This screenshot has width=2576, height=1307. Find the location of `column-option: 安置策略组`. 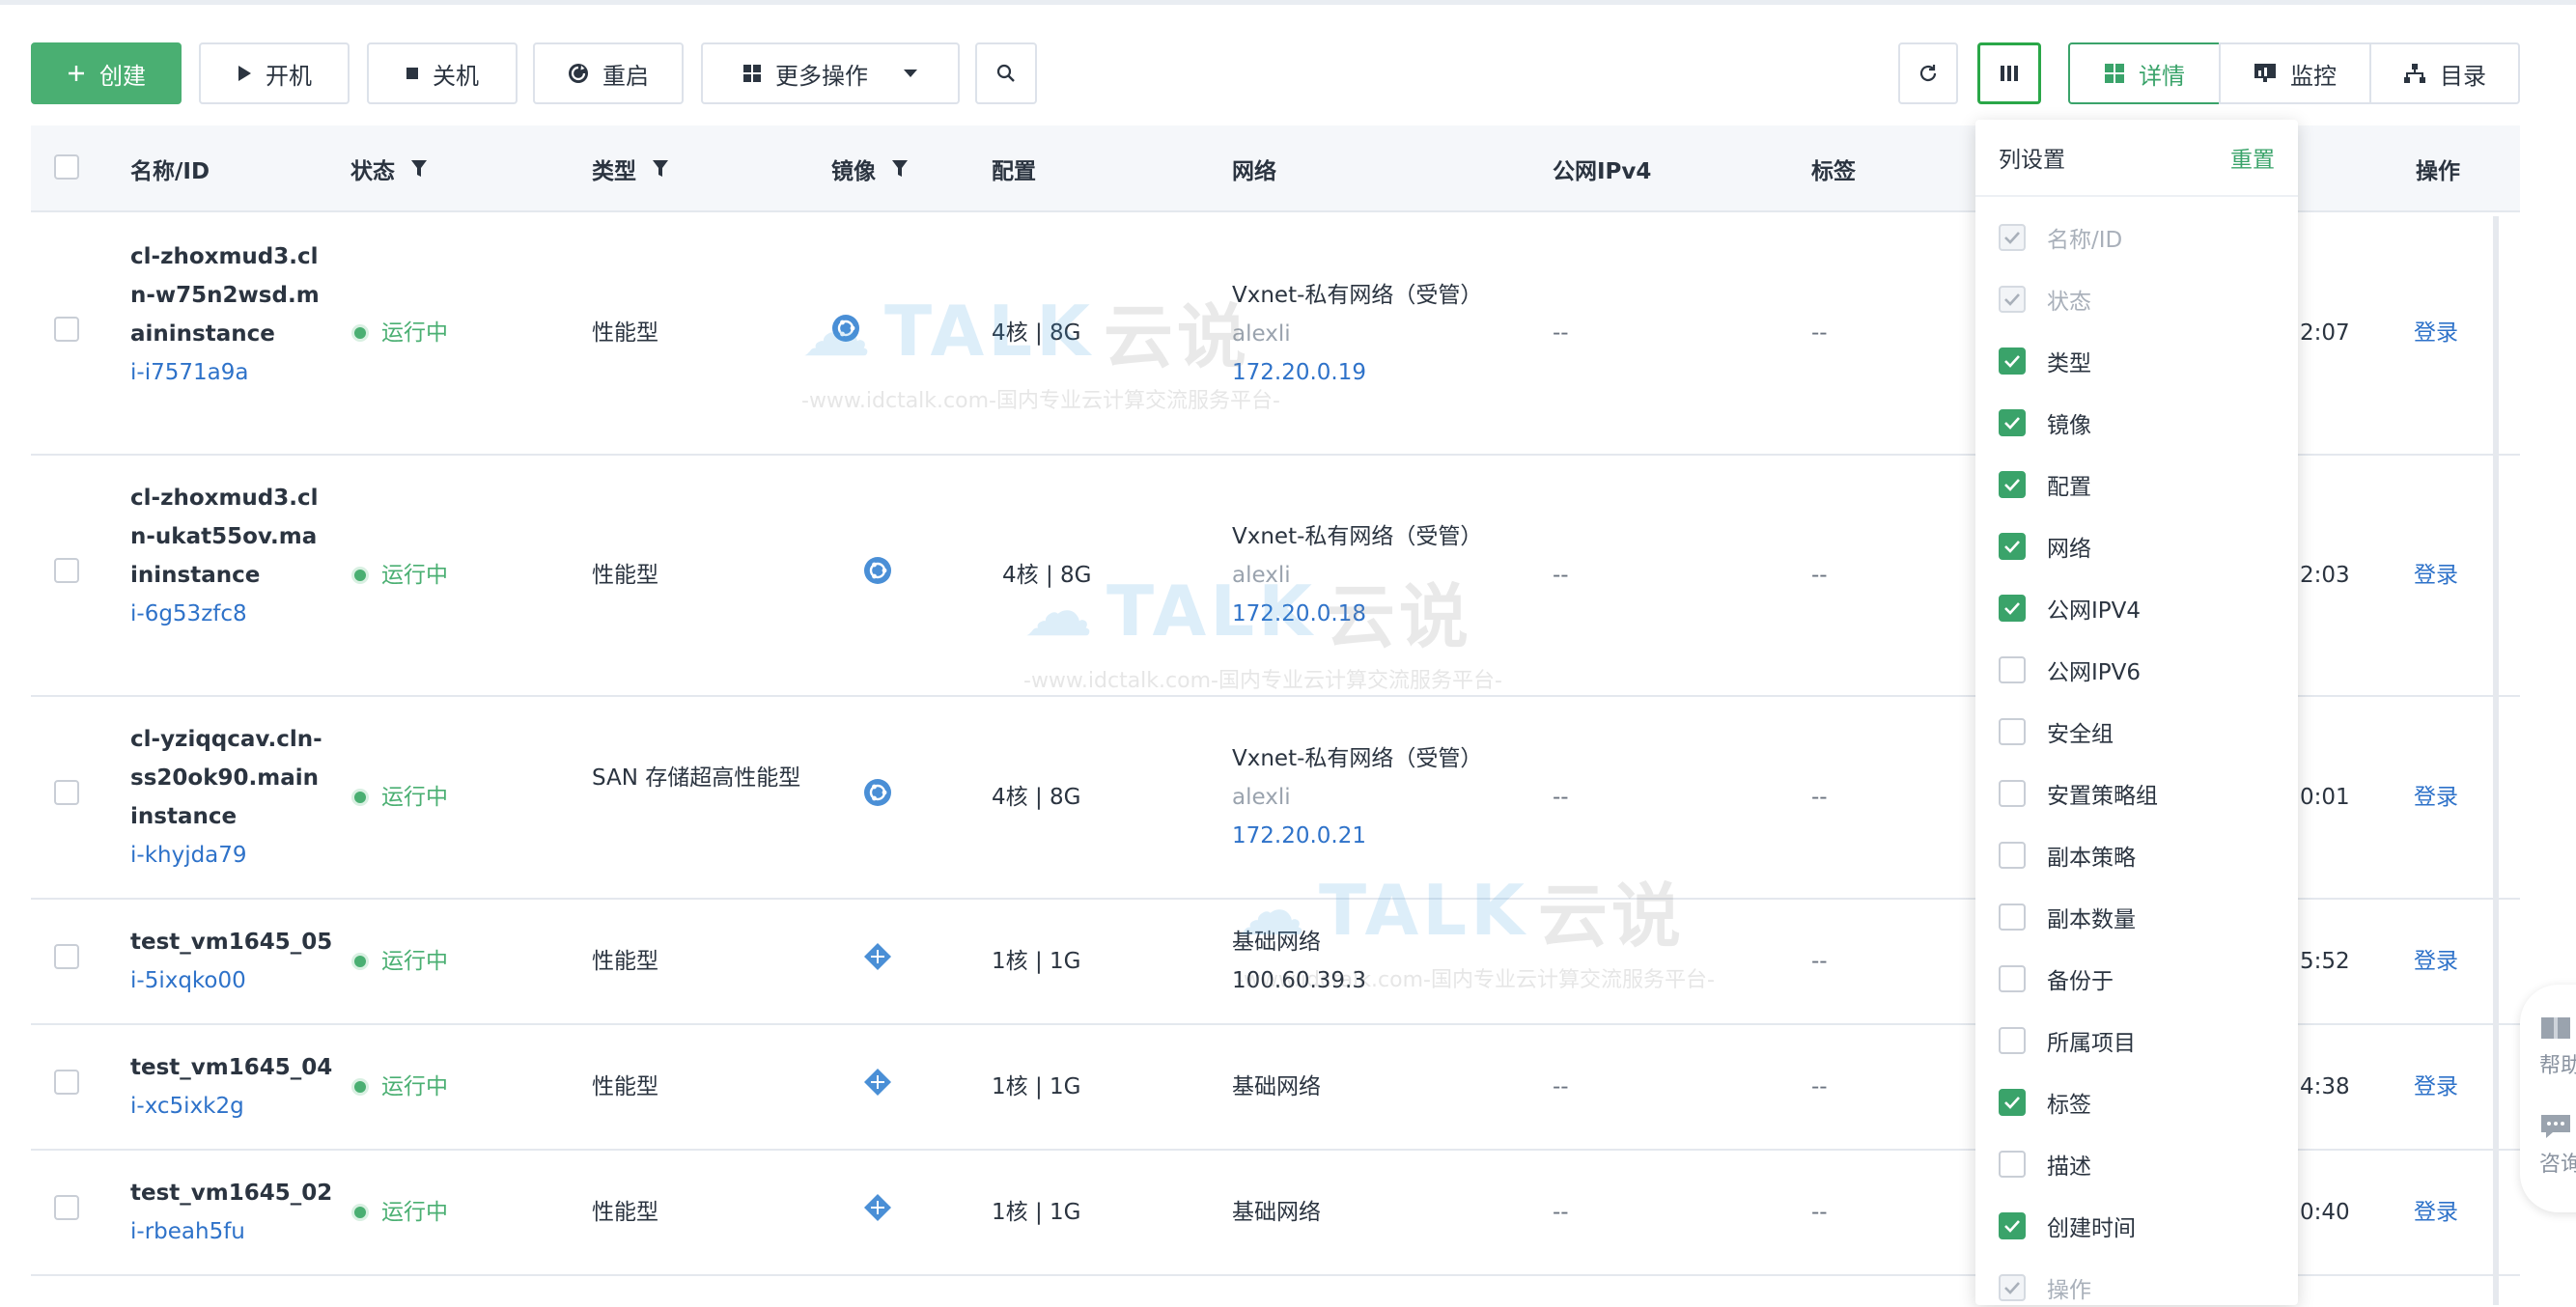

column-option: 安置策略组 is located at coordinates (2079, 793).